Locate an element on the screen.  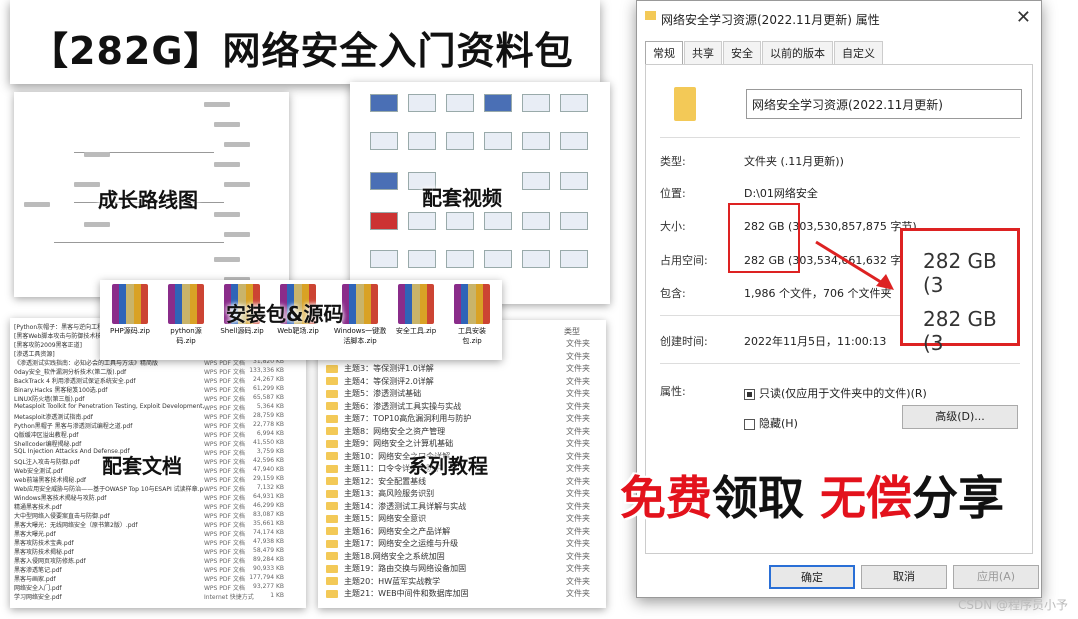
doc-row: 黑客大曝光.pdf WPS PDF 文档 74,174 KB is located at coordinates (149, 533).